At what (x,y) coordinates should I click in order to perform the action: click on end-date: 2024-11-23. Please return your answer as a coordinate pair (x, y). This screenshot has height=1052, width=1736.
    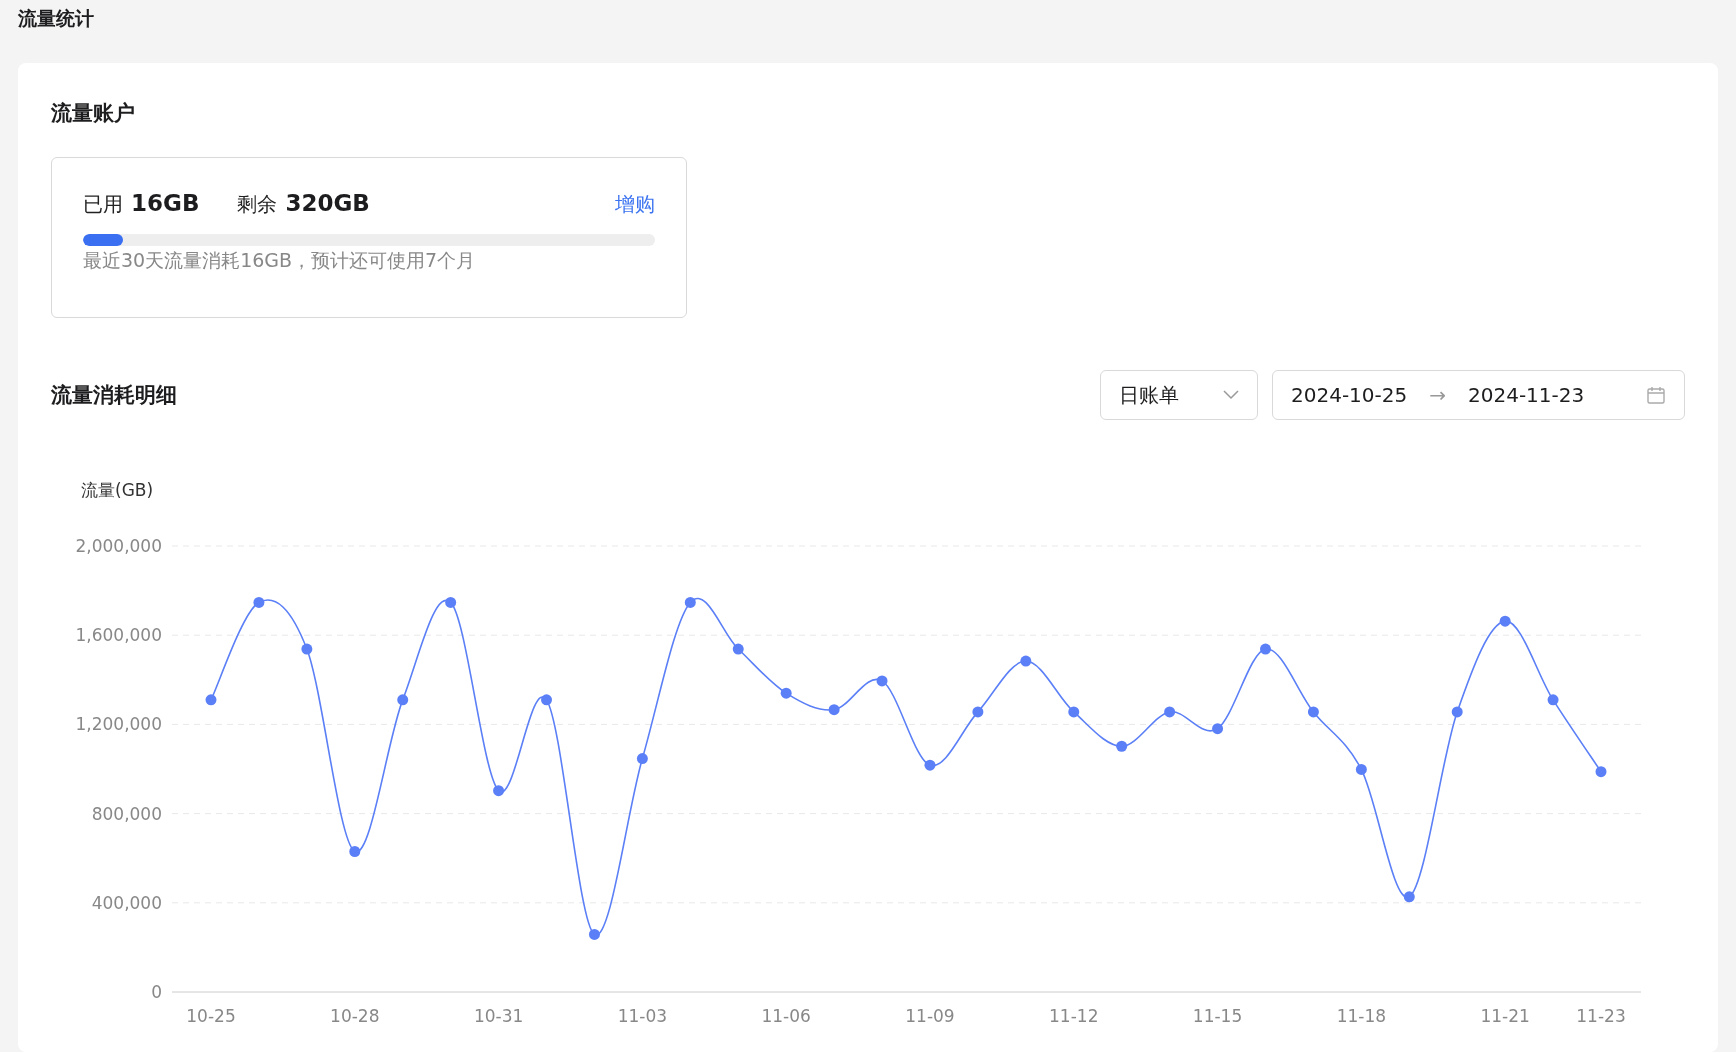
    Looking at the image, I should click on (1526, 395).